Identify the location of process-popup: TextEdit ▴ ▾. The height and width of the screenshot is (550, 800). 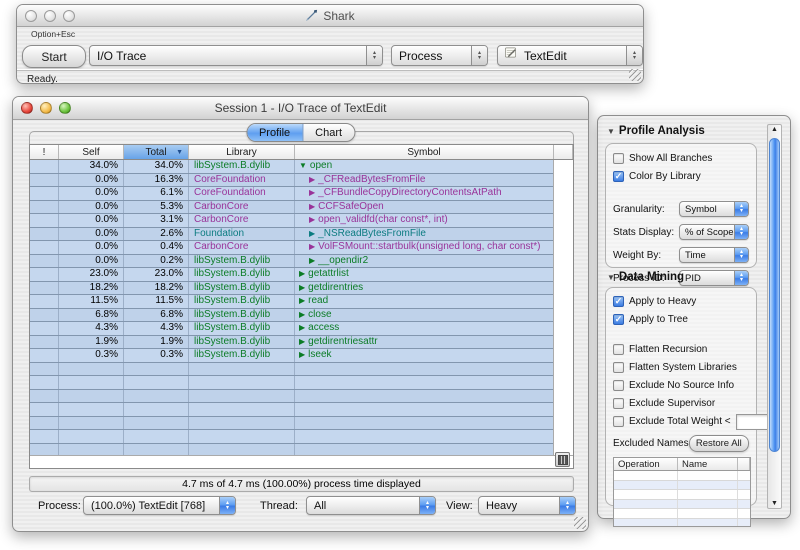
(570, 55).